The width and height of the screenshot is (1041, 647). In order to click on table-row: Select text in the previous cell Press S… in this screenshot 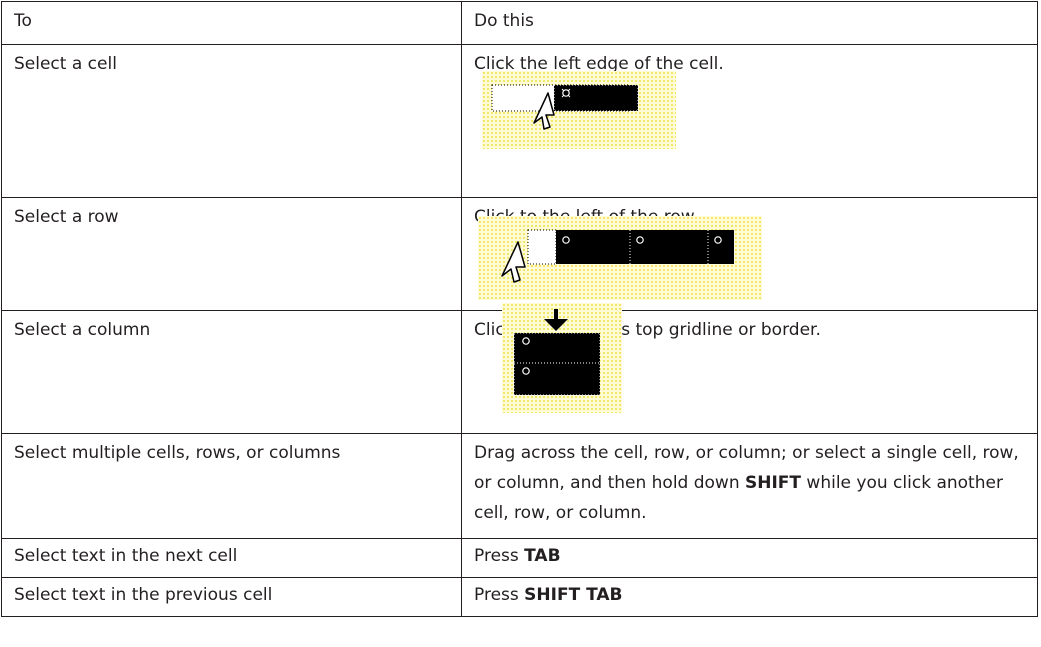, I will do `click(519, 597)`.